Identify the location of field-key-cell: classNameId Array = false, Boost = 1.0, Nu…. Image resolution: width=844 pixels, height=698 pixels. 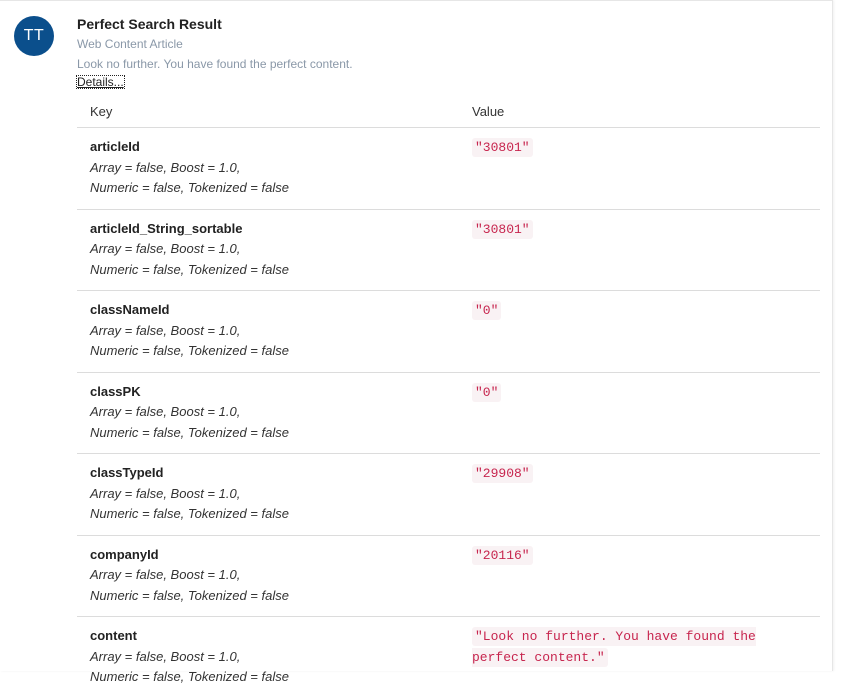
(273, 331).